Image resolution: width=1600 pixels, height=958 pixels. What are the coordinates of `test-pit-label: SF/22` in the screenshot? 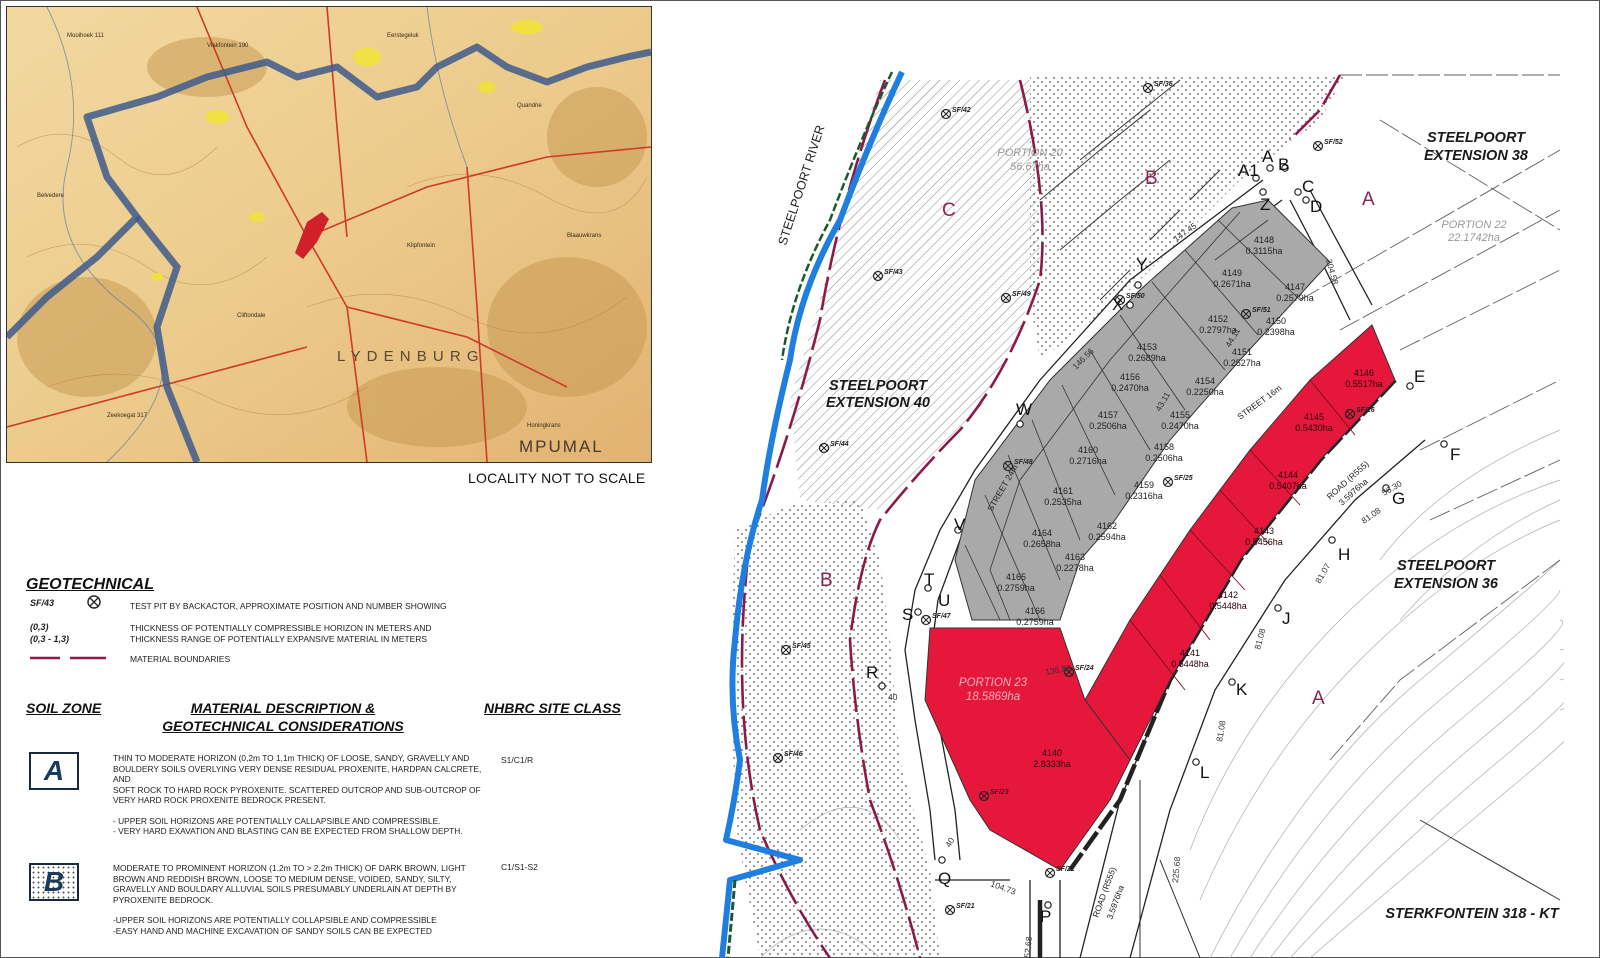 It's located at (1065, 869).